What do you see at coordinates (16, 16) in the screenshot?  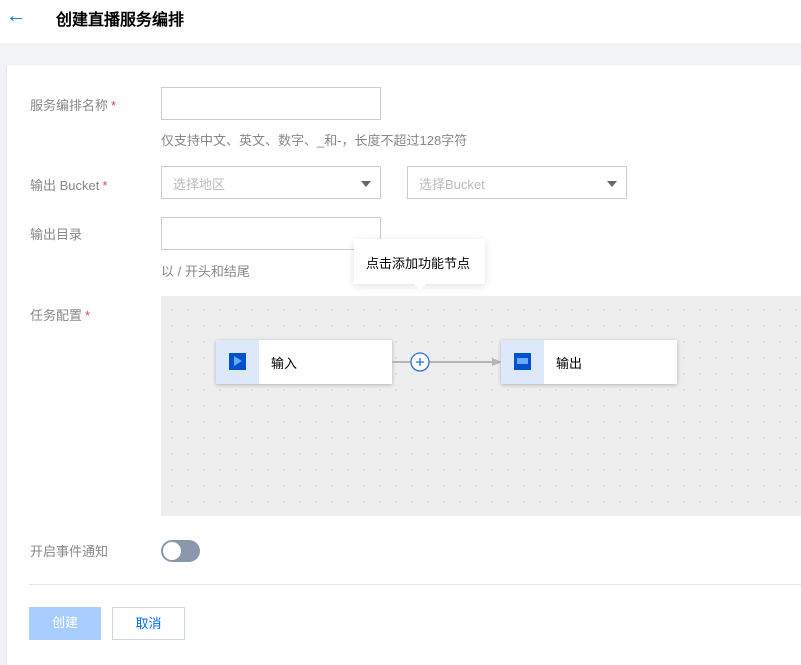 I see `arrow-left-icon: ←` at bounding box center [16, 16].